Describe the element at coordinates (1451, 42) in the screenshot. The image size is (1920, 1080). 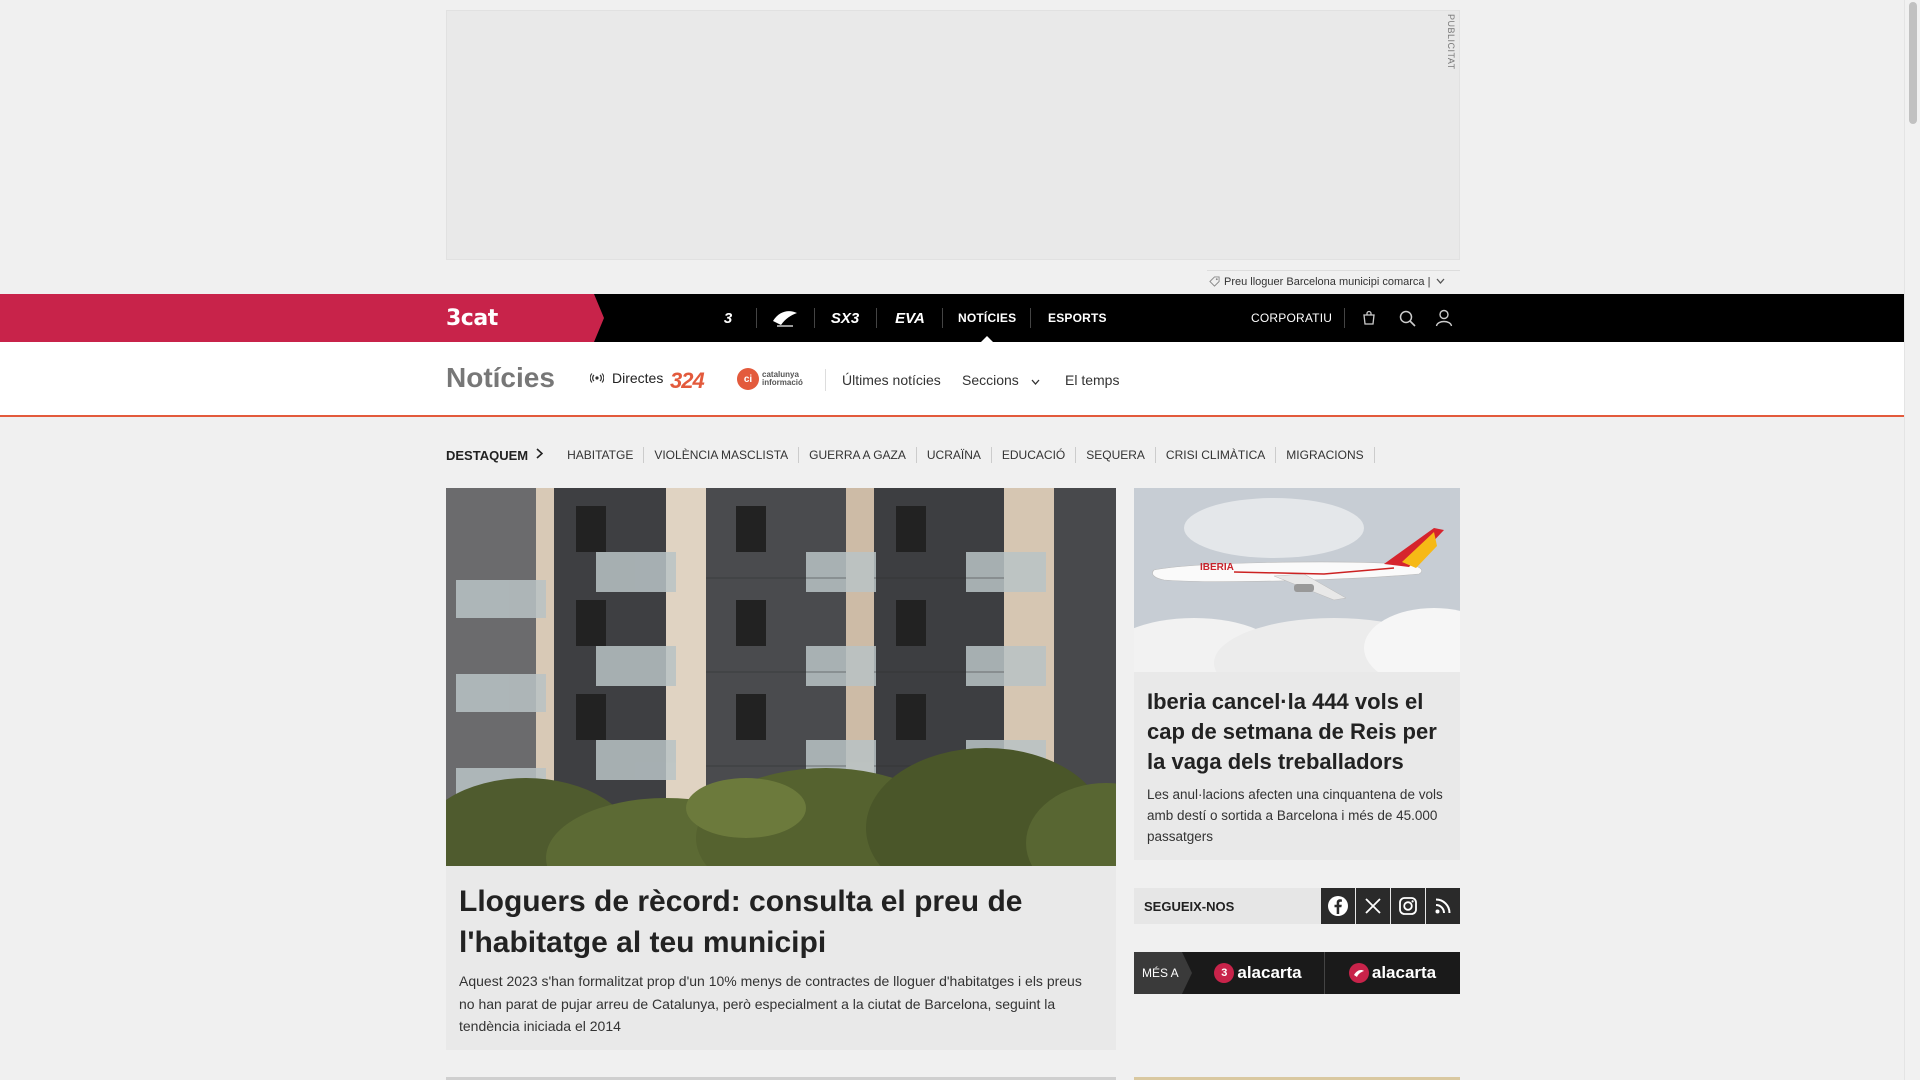
I see `ad-label: PUBLICITAT` at that location.